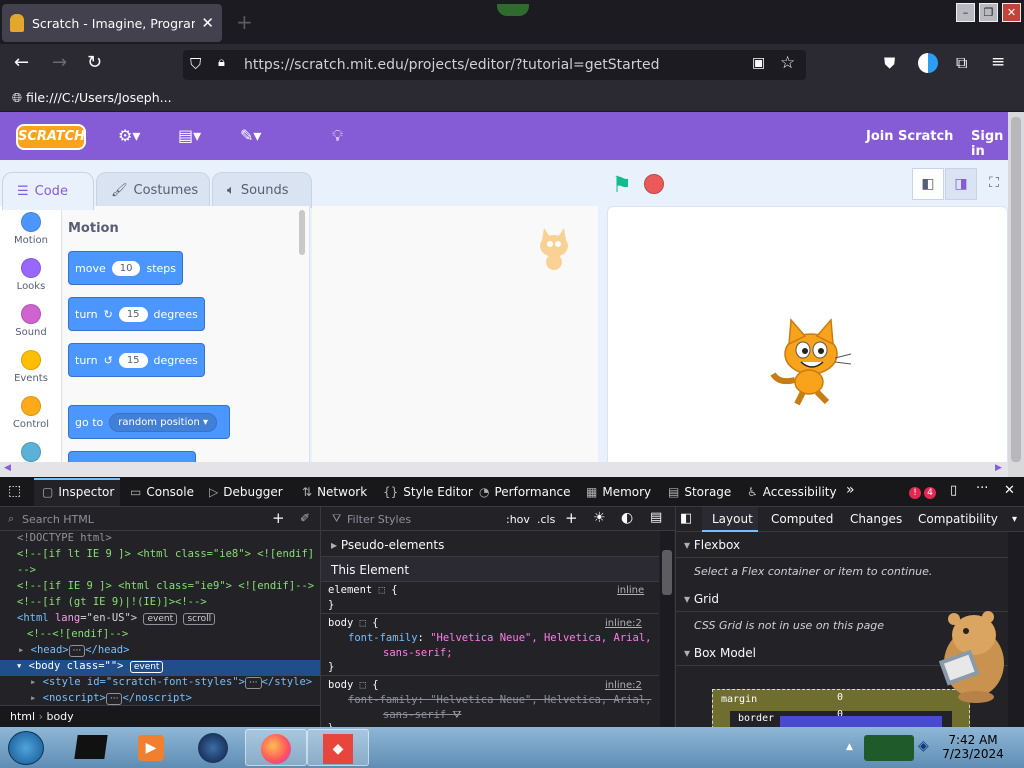 The image size is (1024, 768). I want to click on page-horizontal-scrollbar: ◀ ▶, so click(504, 469).